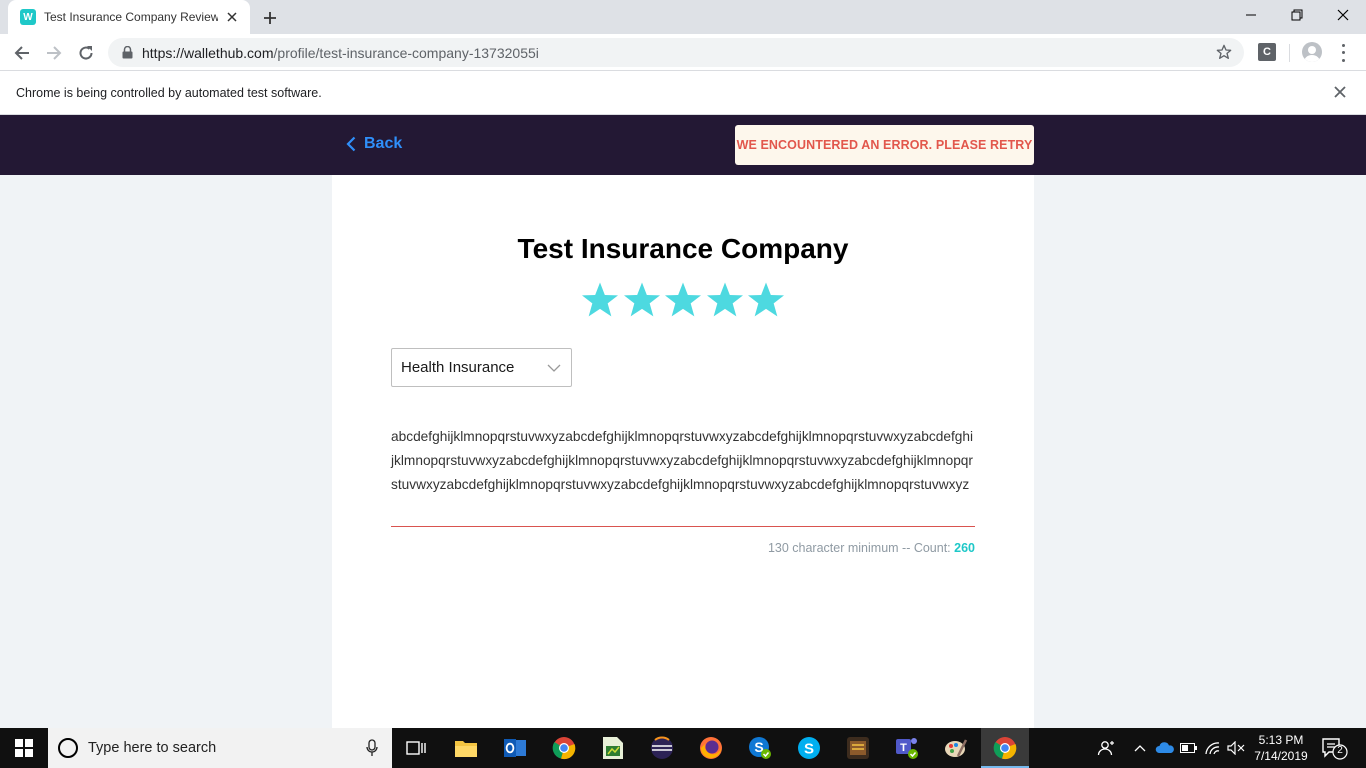 Image resolution: width=1366 pixels, height=768 pixels. I want to click on task-view-icon, so click(416, 748).